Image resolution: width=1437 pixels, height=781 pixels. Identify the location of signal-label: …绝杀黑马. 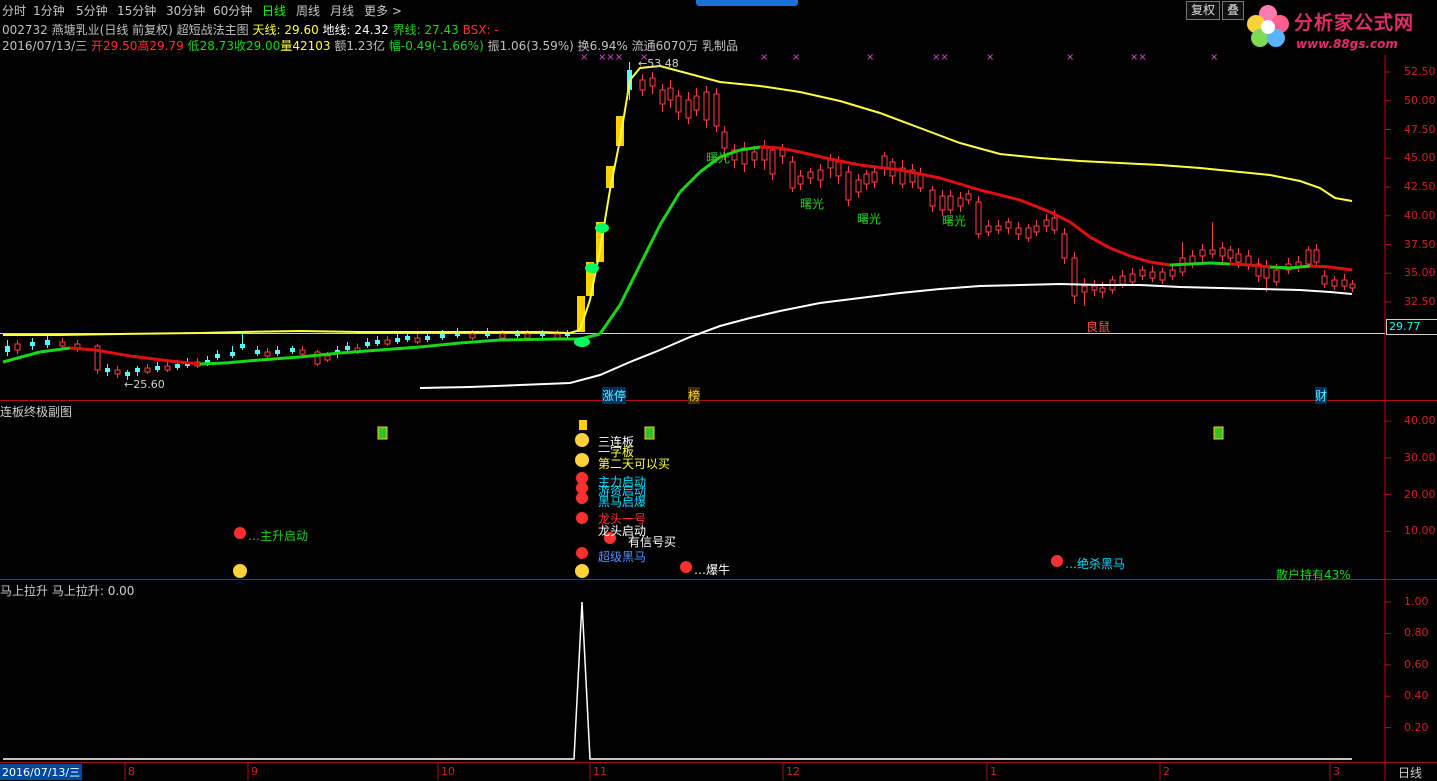
(1095, 564).